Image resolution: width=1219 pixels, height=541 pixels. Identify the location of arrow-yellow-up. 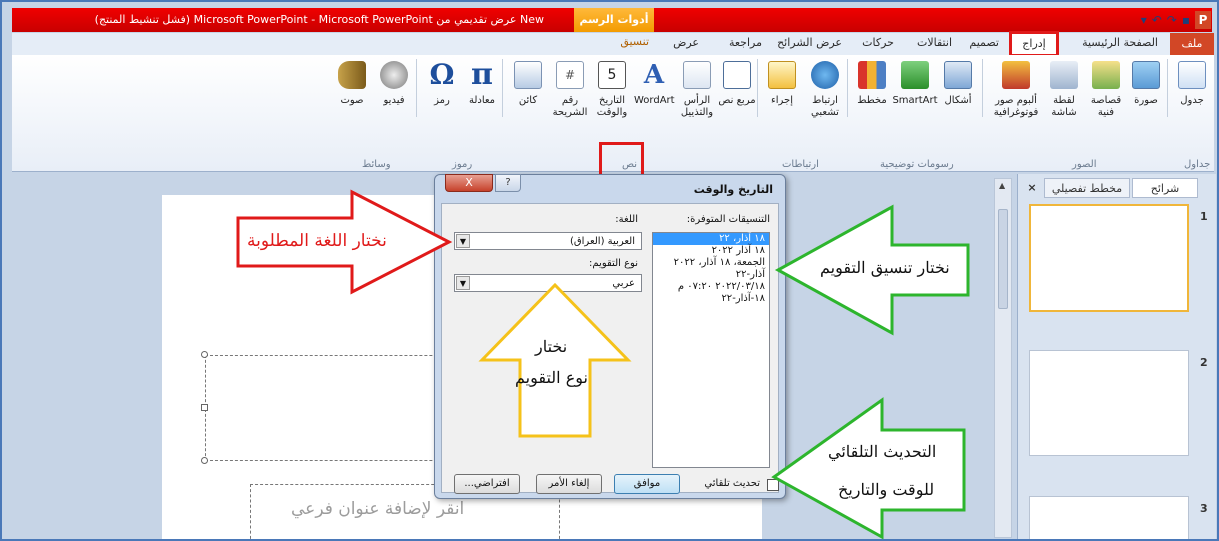
(555, 360).